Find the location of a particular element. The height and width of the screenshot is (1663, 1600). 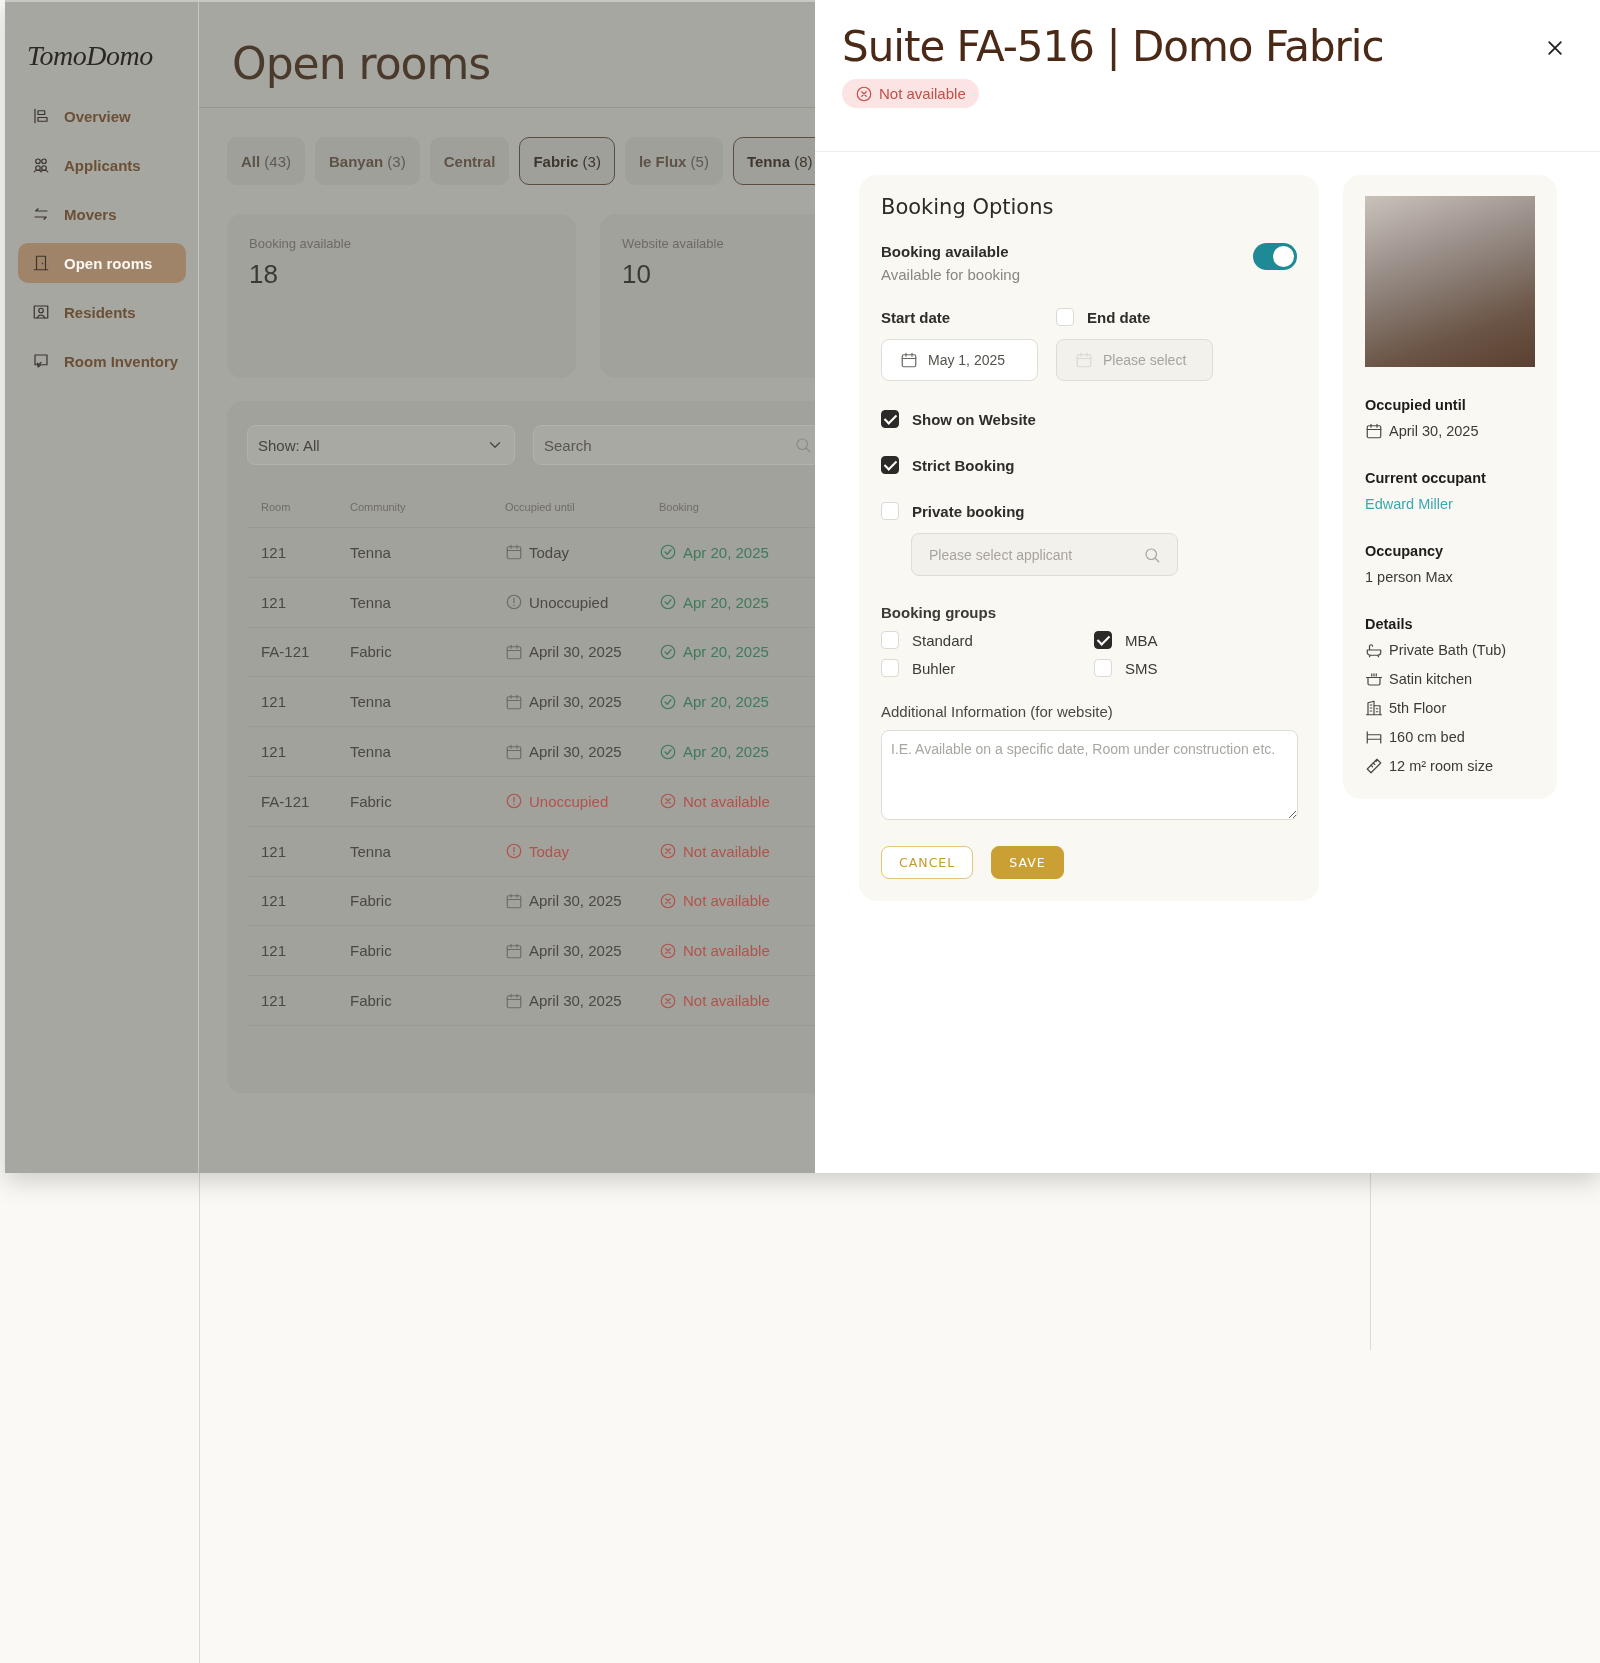

stat-value: 10 is located at coordinates (637, 274).